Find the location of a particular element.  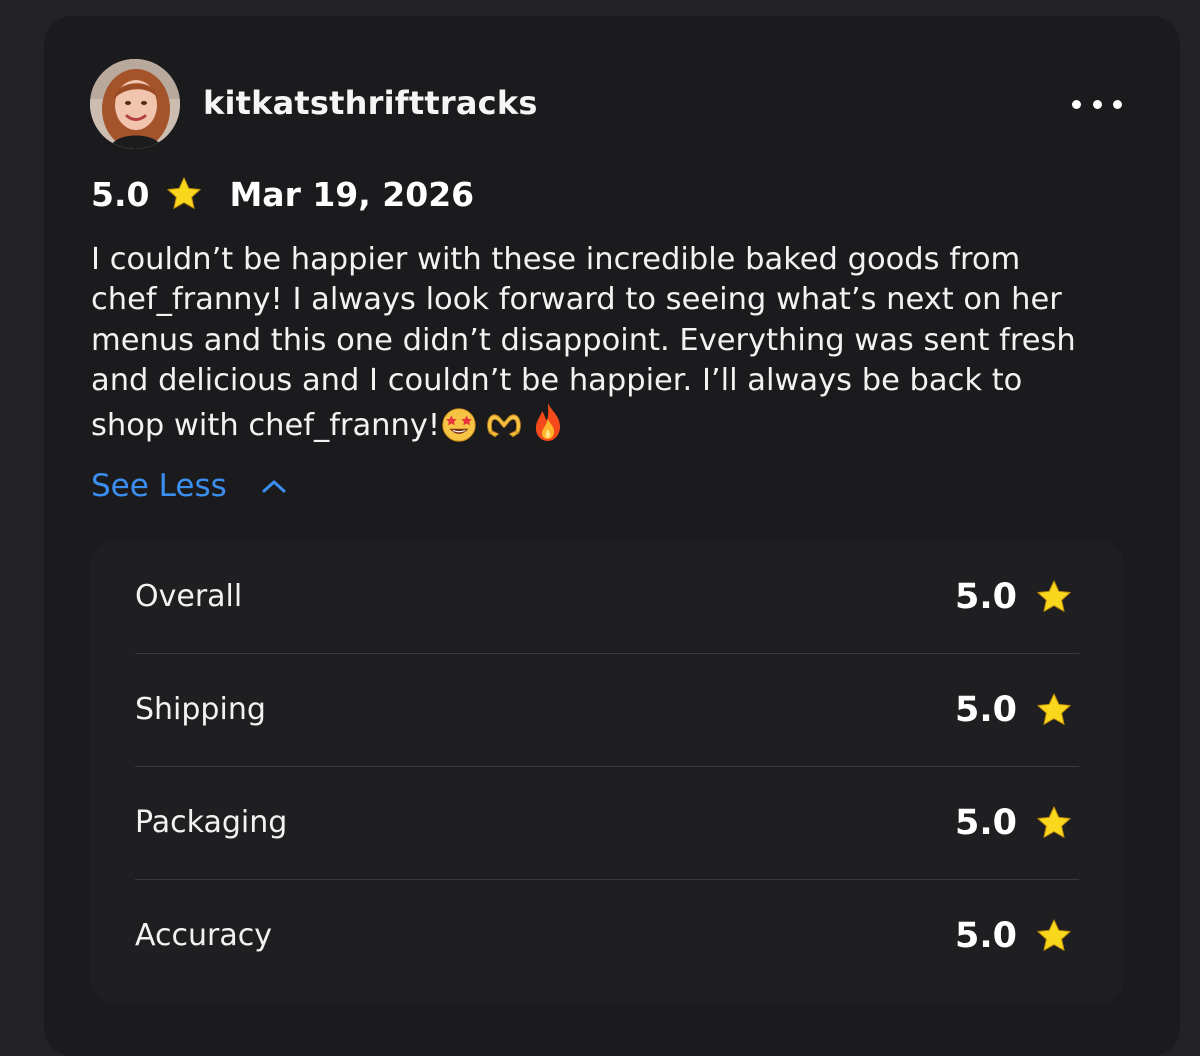

rating-row-label: Overall is located at coordinates (189, 596).